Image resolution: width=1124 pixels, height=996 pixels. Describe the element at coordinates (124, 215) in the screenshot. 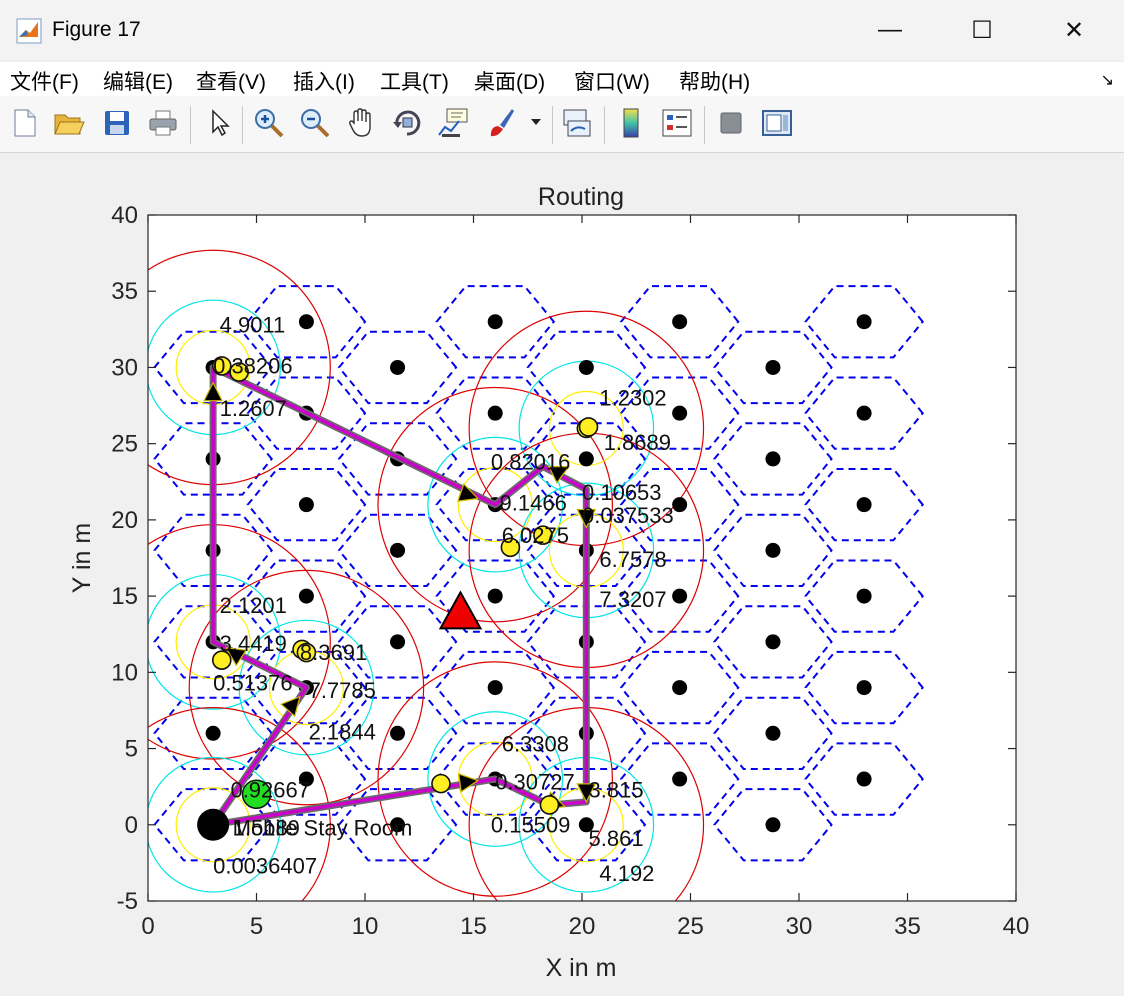

I see `y-tick-label: 40` at that location.